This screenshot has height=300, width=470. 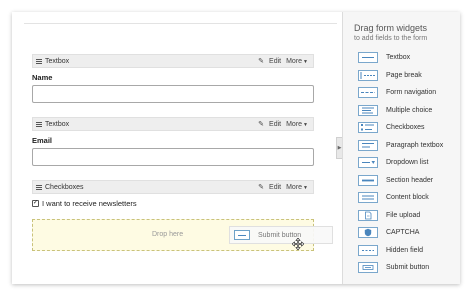 What do you see at coordinates (339, 148) in the screenshot?
I see `chevron-right-icon: ▶` at bounding box center [339, 148].